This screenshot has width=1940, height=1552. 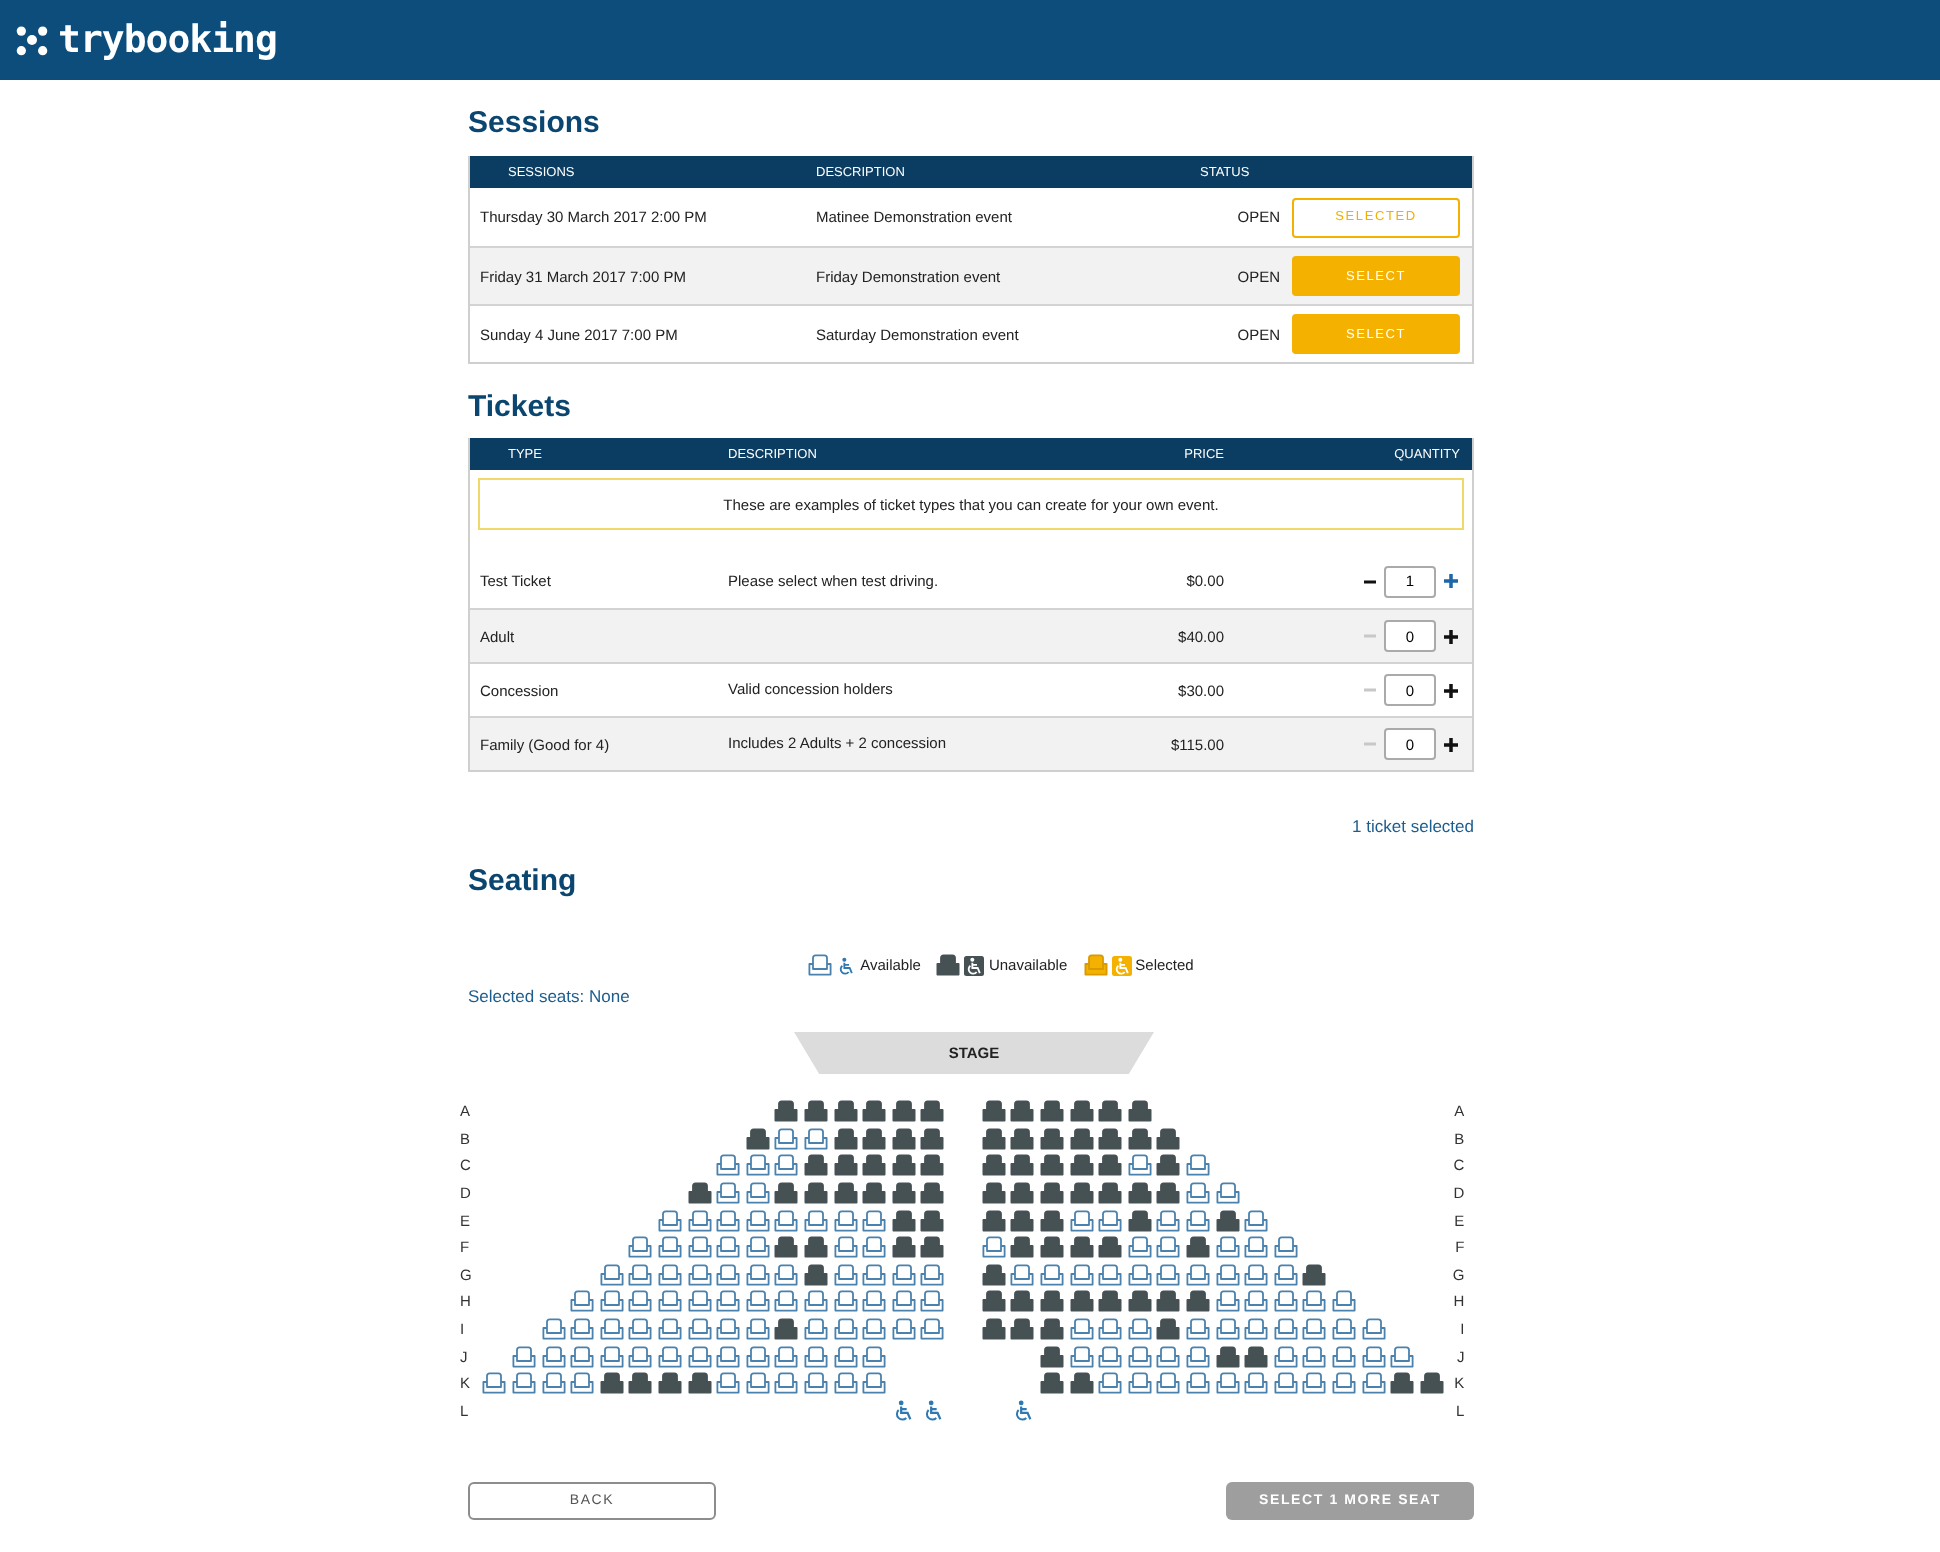 What do you see at coordinates (167, 40) in the screenshot?
I see `logo-text: trybooking` at bounding box center [167, 40].